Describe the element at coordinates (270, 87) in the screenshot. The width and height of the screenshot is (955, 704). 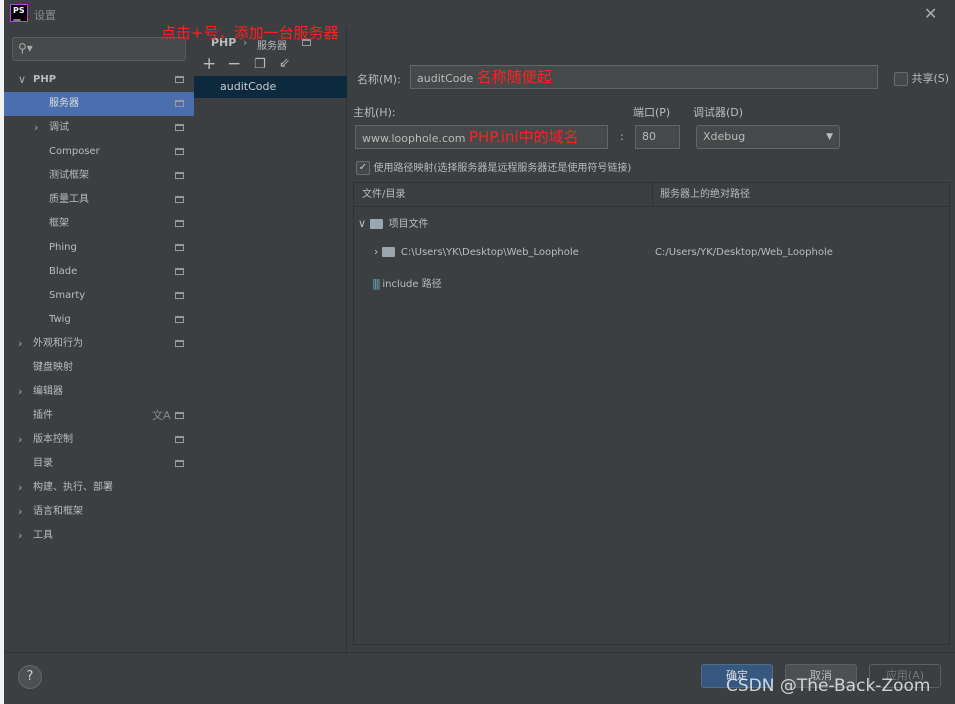
I see `server-list-item: auditCode` at that location.